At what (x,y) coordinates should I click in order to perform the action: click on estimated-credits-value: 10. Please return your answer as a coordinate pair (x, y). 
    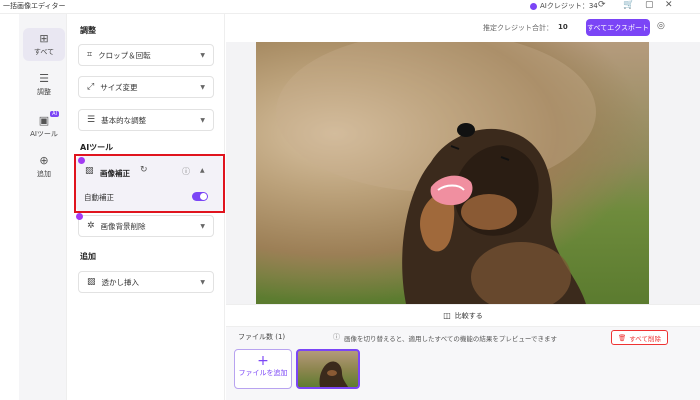
    Looking at the image, I should click on (563, 27).